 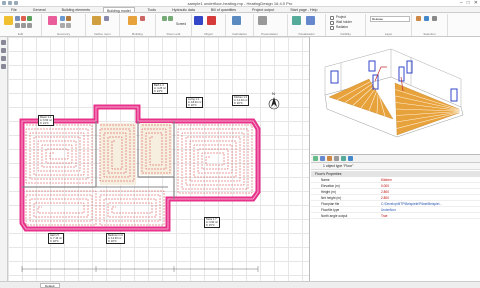 What do you see at coordinates (238, 103) in the screenshot?
I see `room-label-line: θ: 20°C` at bounding box center [238, 103].